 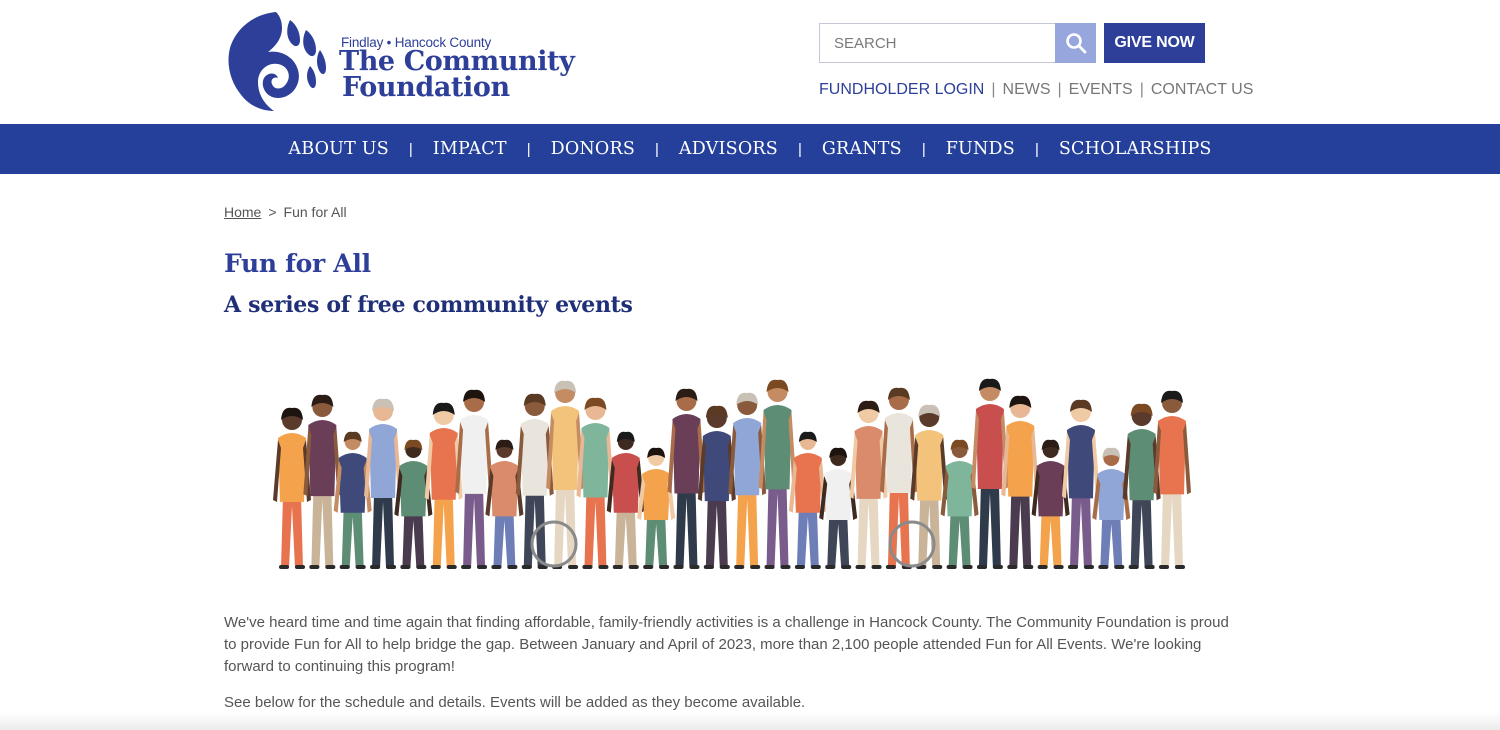 What do you see at coordinates (426, 87) in the screenshot?
I see `logo-name-line2: Foundation` at bounding box center [426, 87].